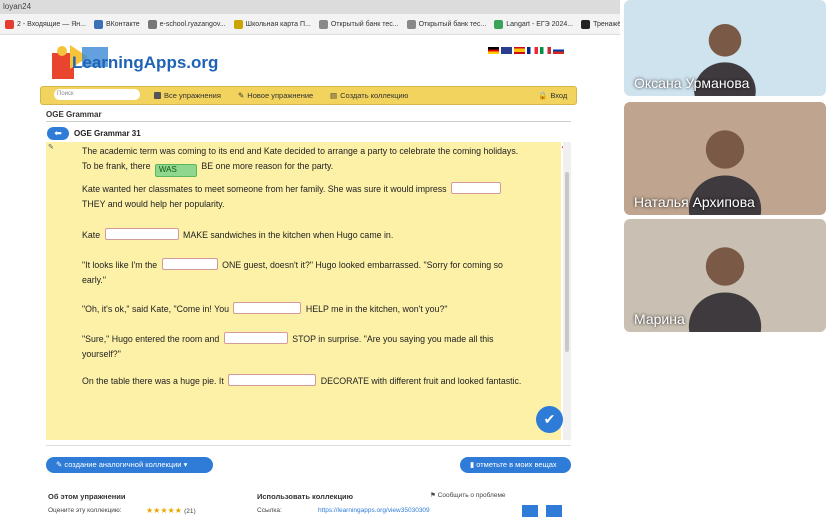 The width and height of the screenshot is (829, 517). What do you see at coordinates (91, 235) in the screenshot?
I see `paragraph-text: Kate` at bounding box center [91, 235].